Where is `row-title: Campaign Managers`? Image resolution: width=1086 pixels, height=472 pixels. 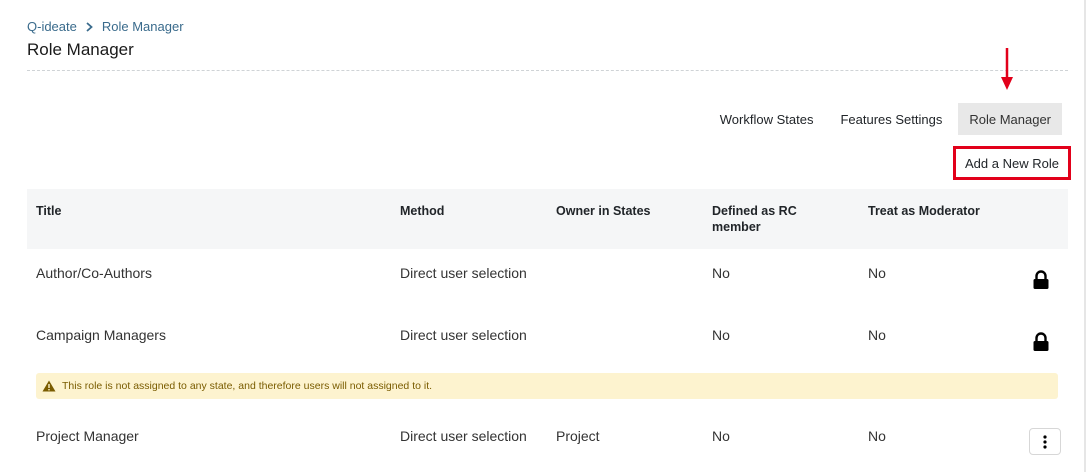 row-title: Campaign Managers is located at coordinates (101, 335).